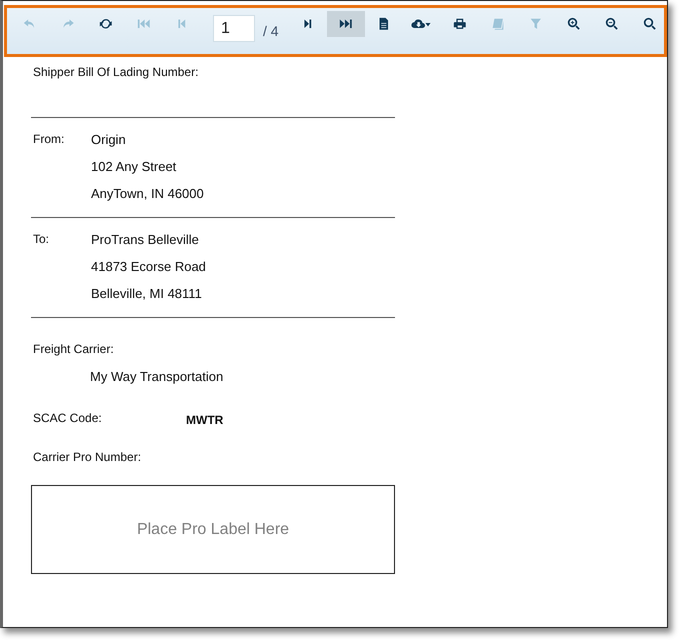 The width and height of the screenshot is (679, 640). What do you see at coordinates (116, 73) in the screenshot?
I see `field-label: Shipper Bill Of Lading Number:` at bounding box center [116, 73].